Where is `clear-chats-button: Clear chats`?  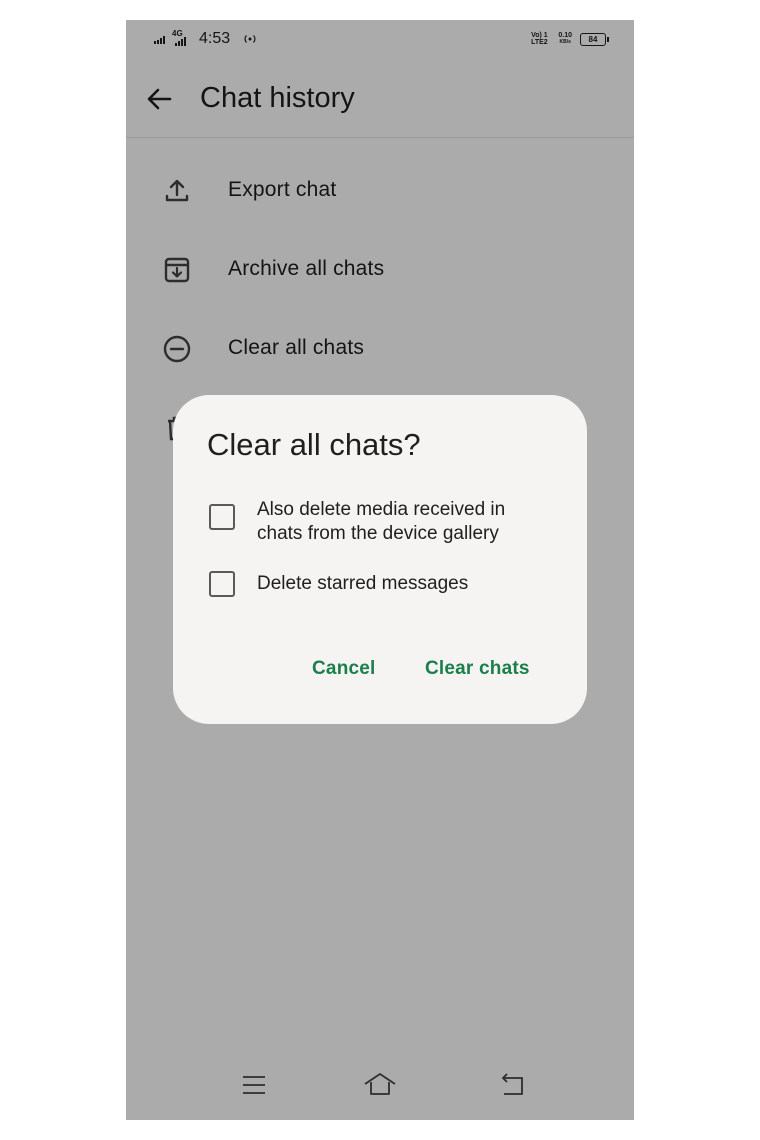 clear-chats-button: Clear chats is located at coordinates (477, 669).